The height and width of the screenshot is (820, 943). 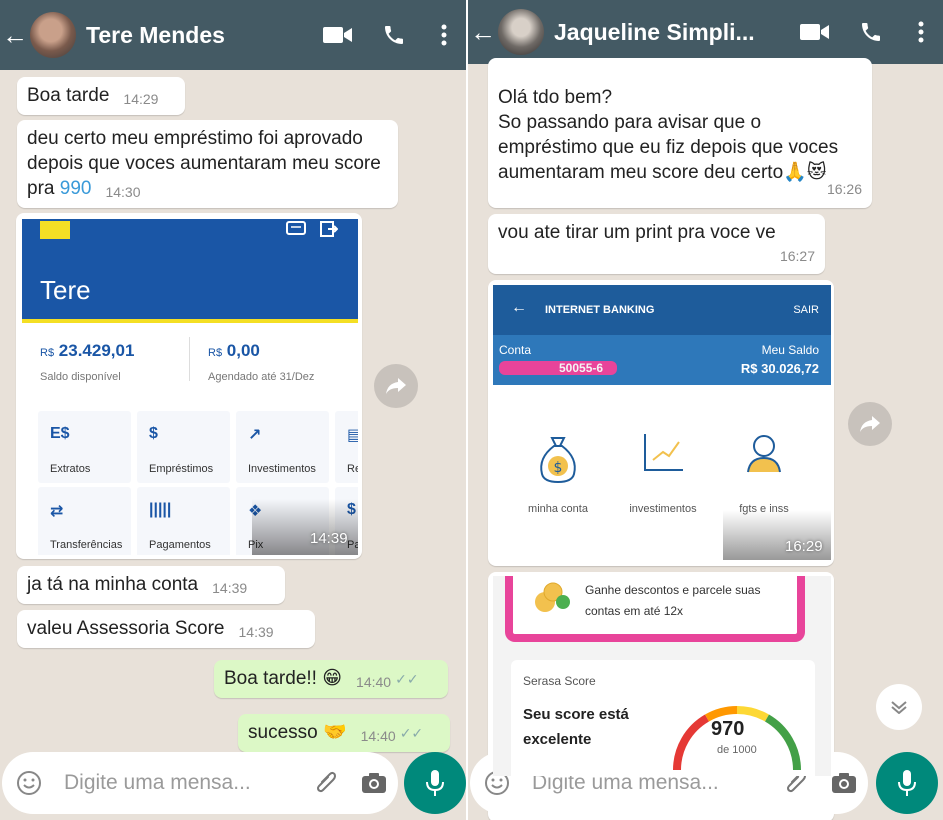 I want to click on tile-re: ▤ Re, so click(x=346, y=447).